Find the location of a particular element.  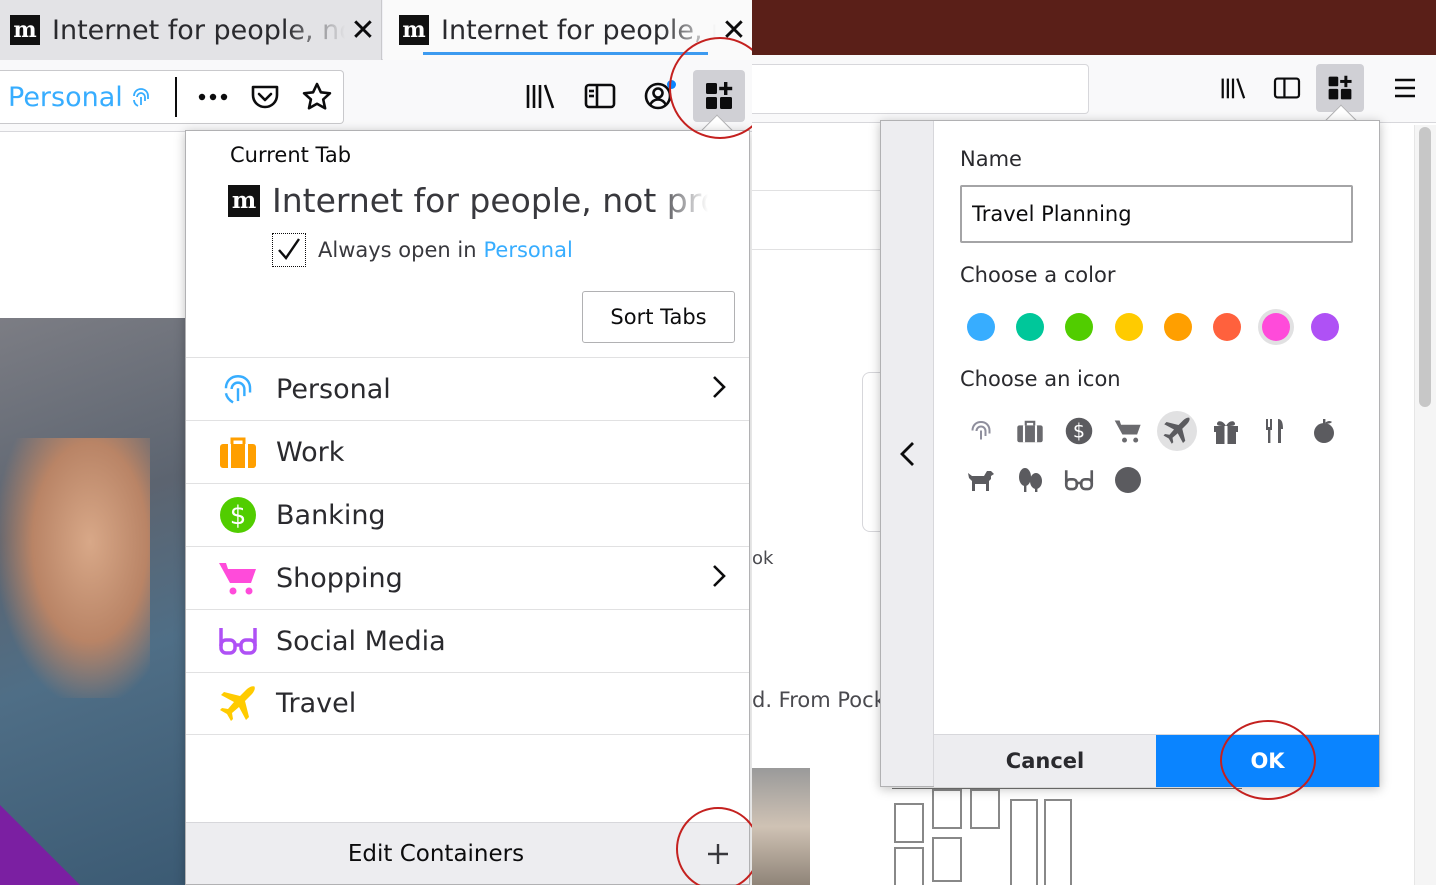

color-label: Choose a color is located at coordinates (1038, 275).